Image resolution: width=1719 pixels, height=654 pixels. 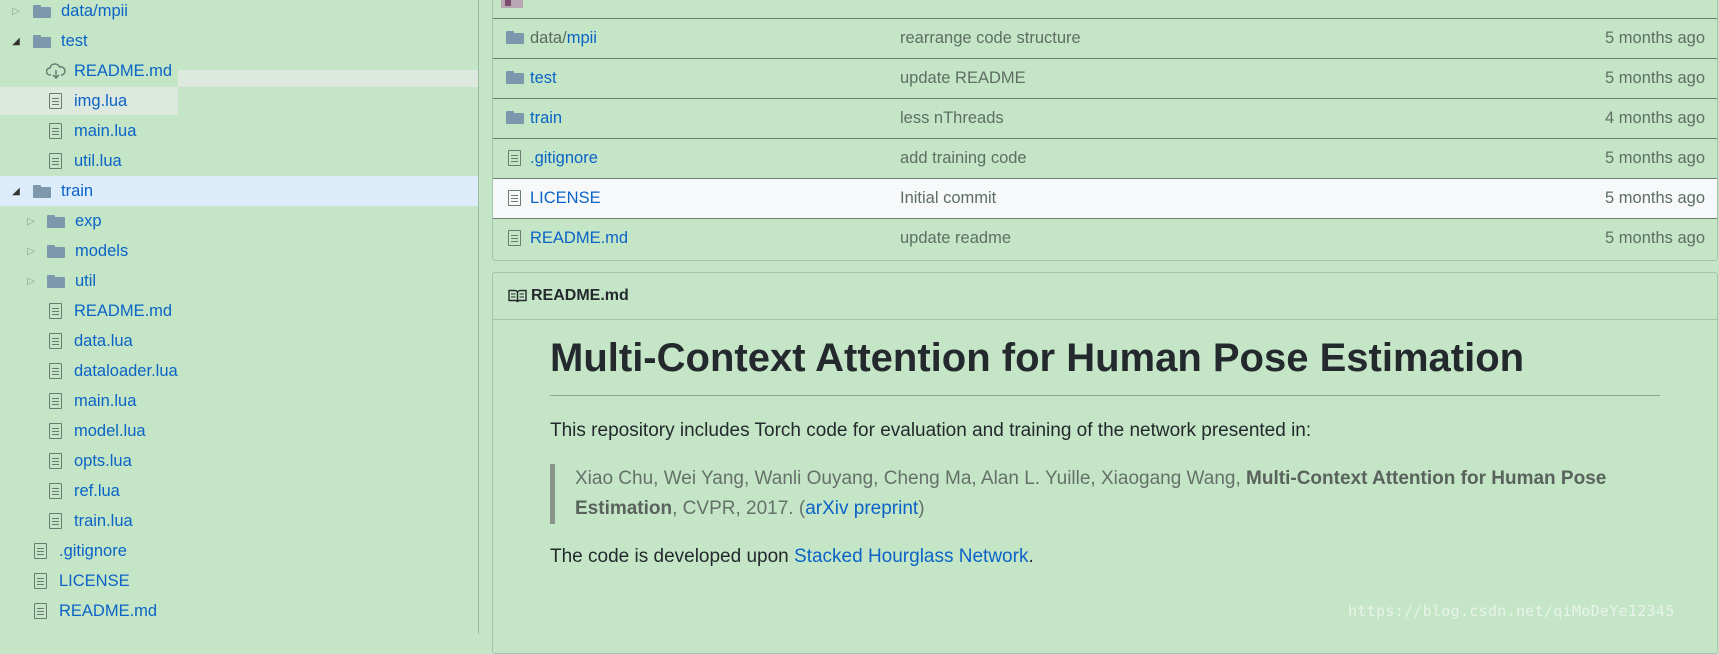 What do you see at coordinates (239, 581) in the screenshot?
I see `tree-item-license: LICENSE` at bounding box center [239, 581].